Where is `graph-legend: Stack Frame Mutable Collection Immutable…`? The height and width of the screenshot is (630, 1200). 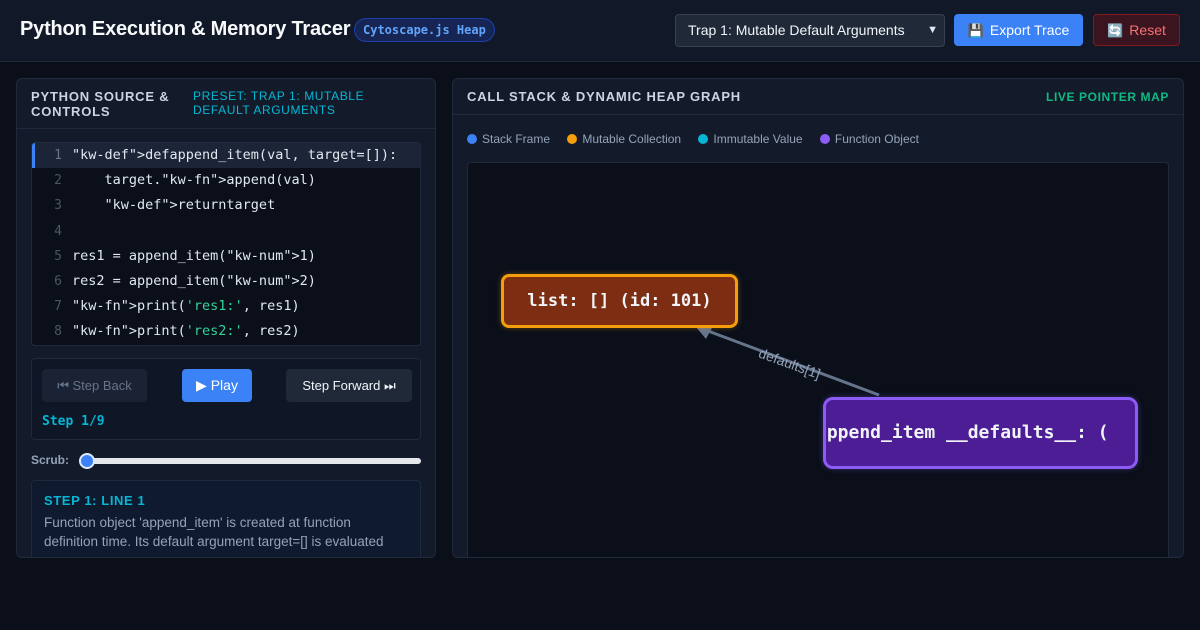
graph-legend: Stack Frame Mutable Collection Immutable… is located at coordinates (700, 139).